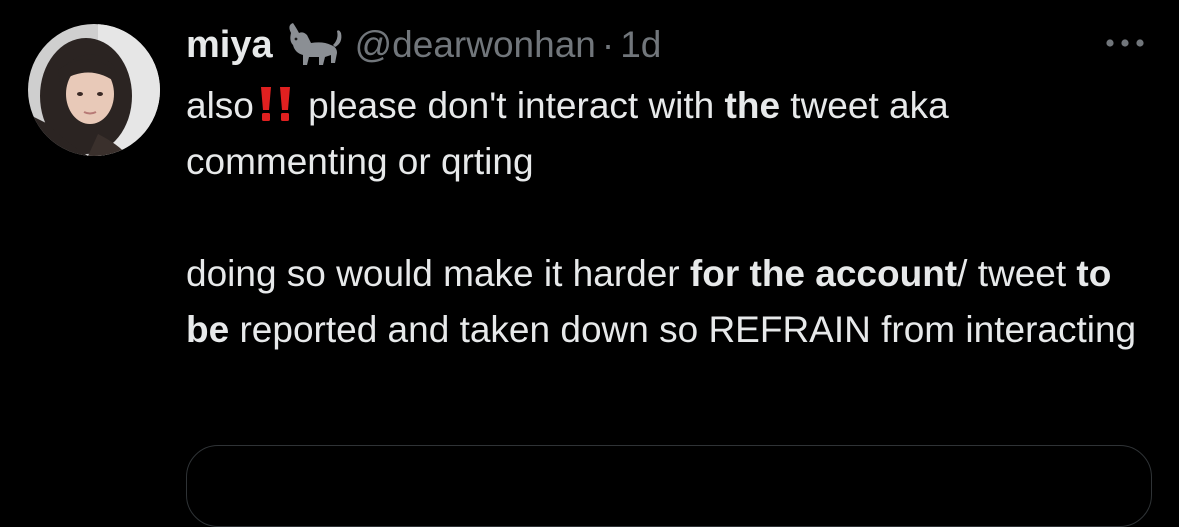  Describe the element at coordinates (1125, 43) in the screenshot. I see `more-options-icon` at that location.